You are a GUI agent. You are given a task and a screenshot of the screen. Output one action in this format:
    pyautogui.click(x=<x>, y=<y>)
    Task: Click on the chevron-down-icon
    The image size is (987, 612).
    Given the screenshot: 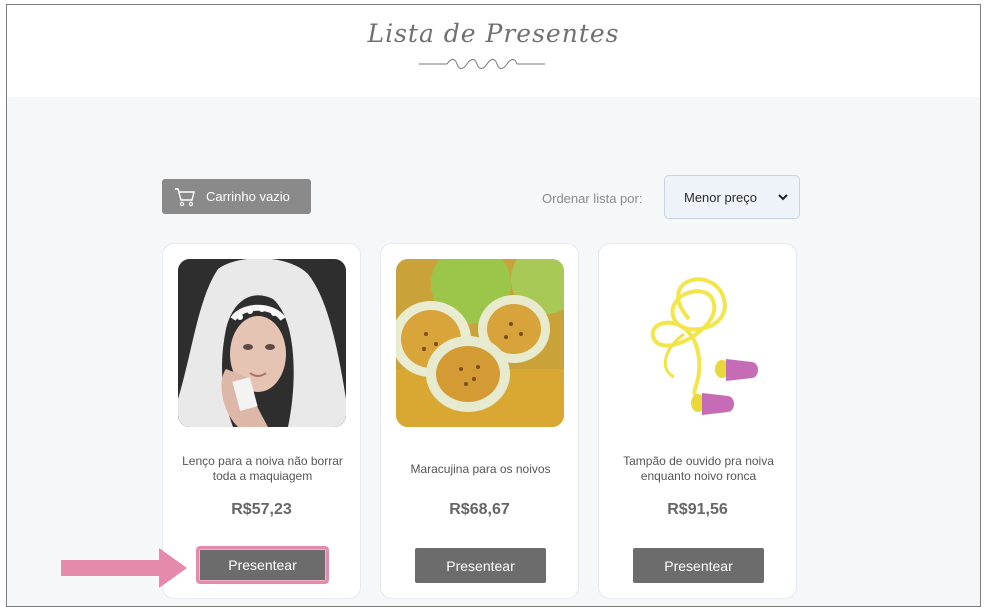 What is the action you would take?
    pyautogui.click(x=783, y=197)
    